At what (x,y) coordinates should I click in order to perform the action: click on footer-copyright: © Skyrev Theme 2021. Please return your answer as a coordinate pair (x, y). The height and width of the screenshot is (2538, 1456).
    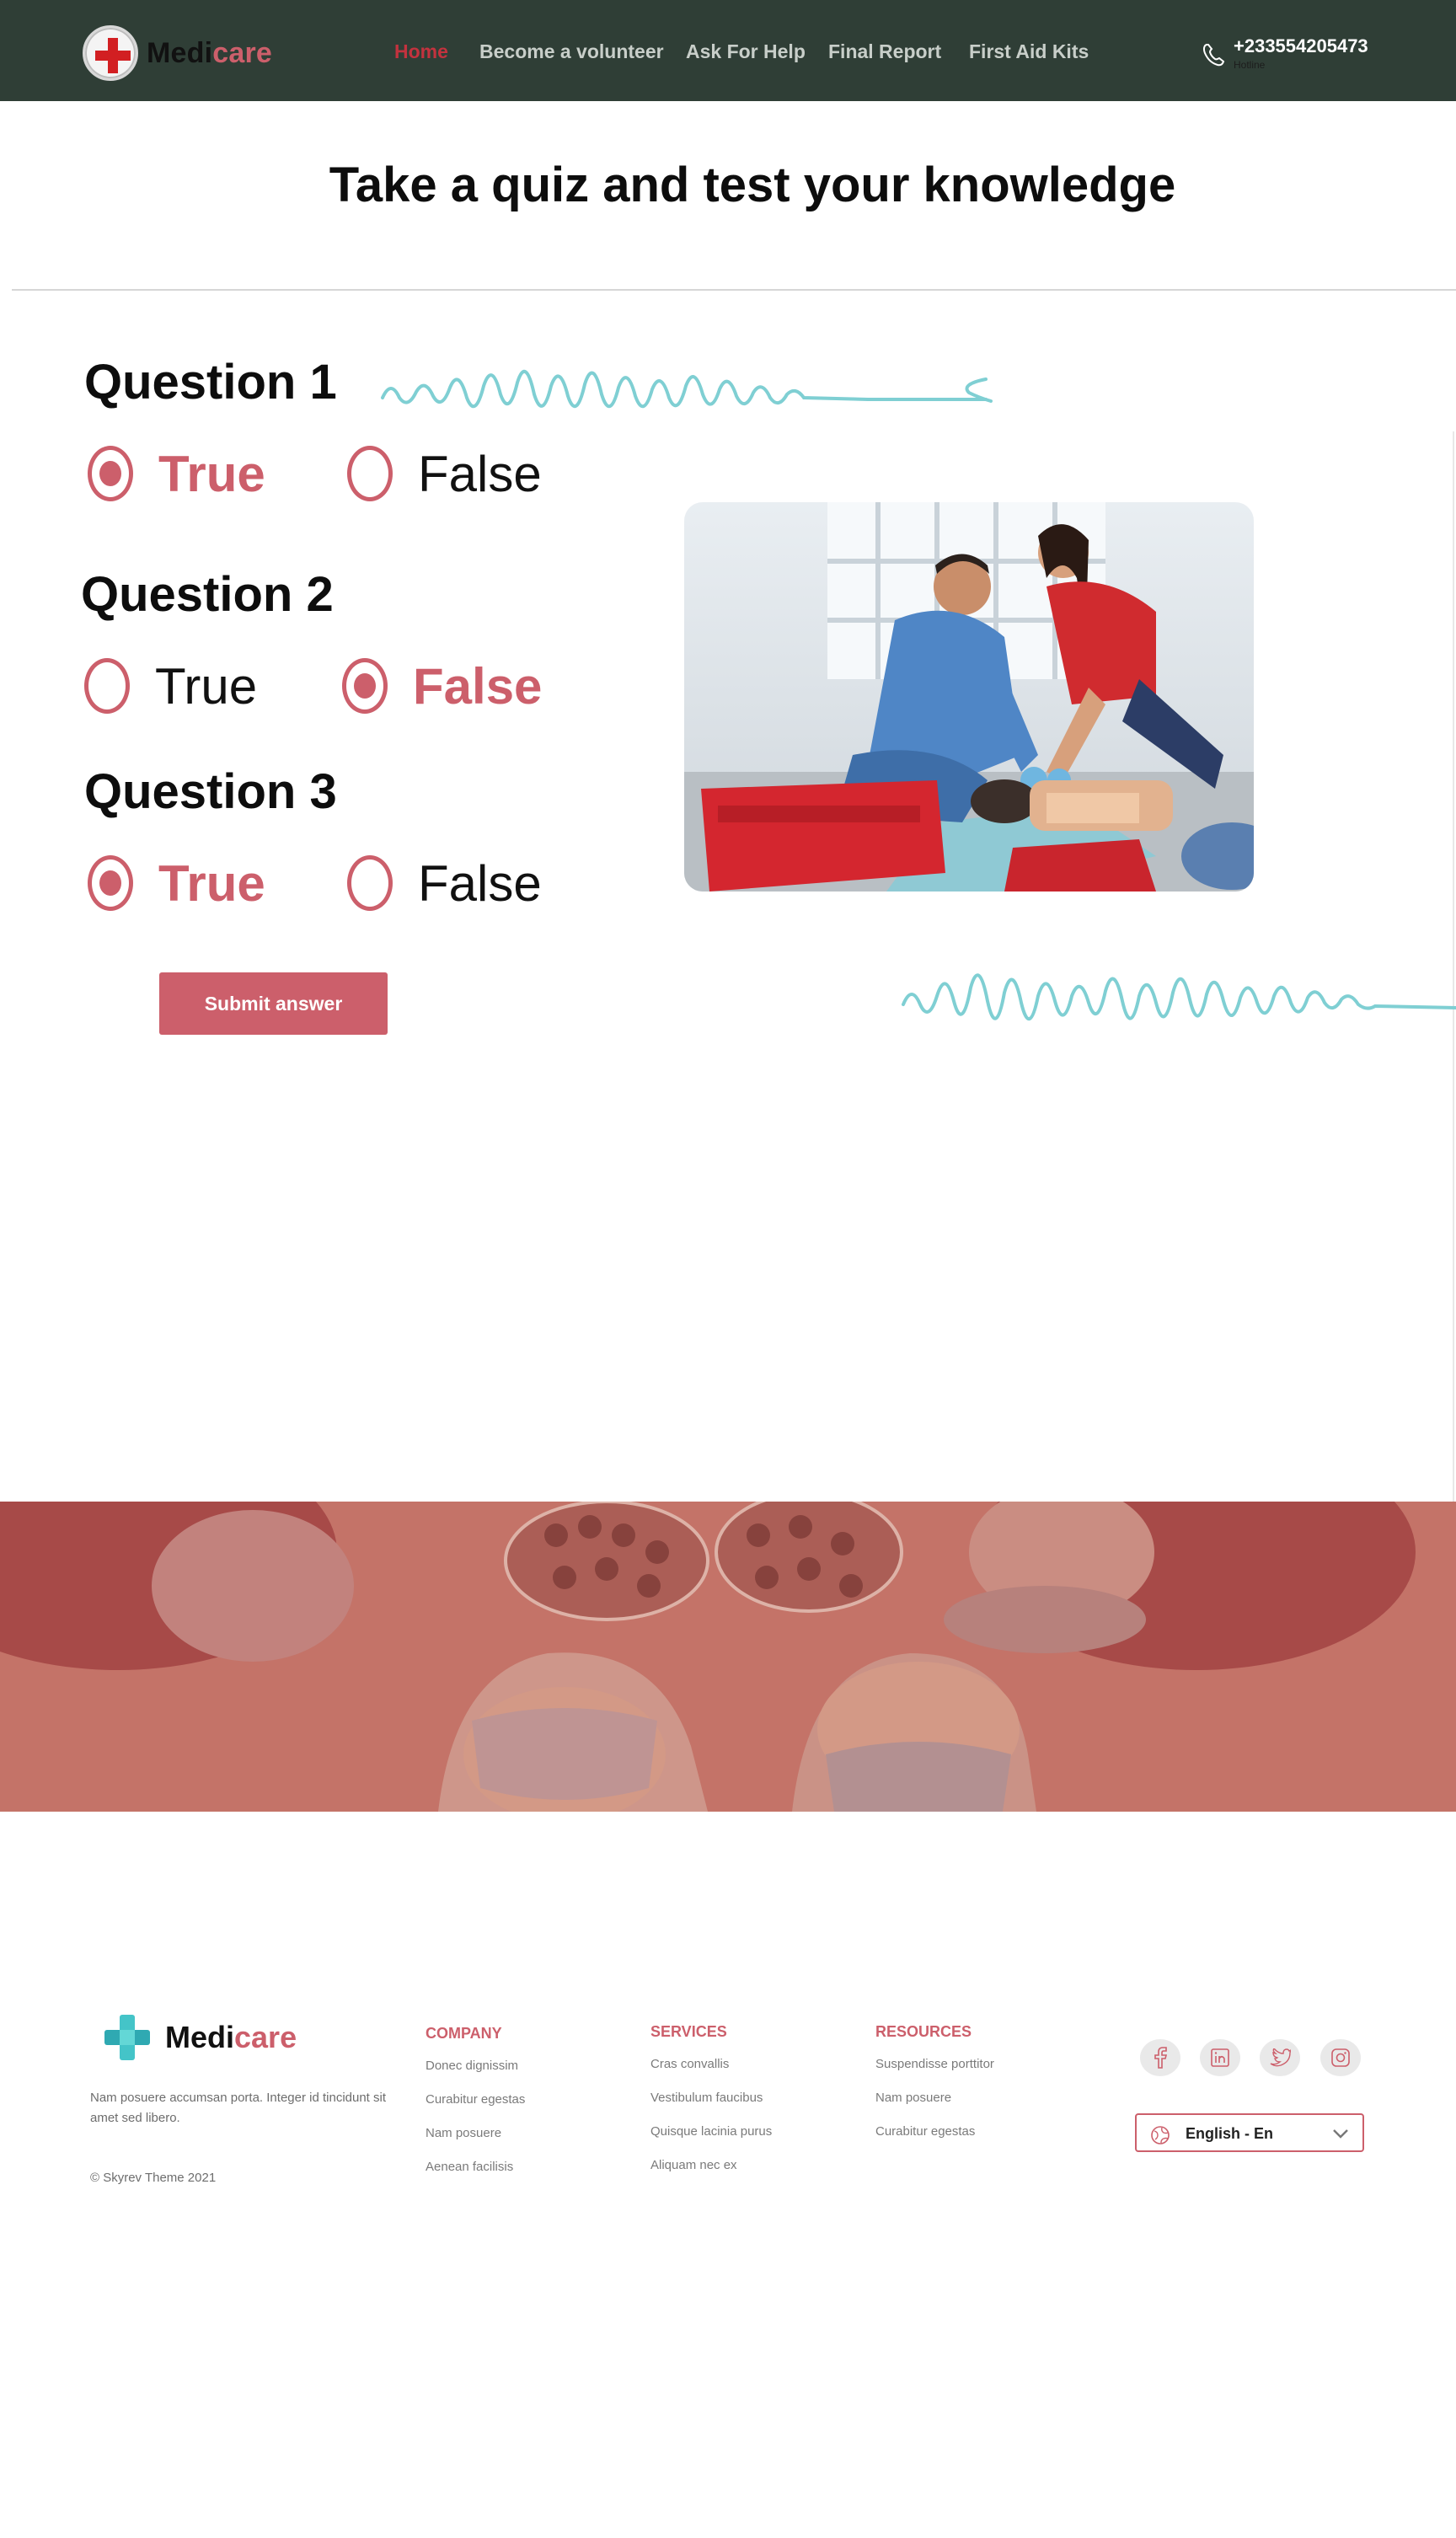
    Looking at the image, I should click on (153, 2178).